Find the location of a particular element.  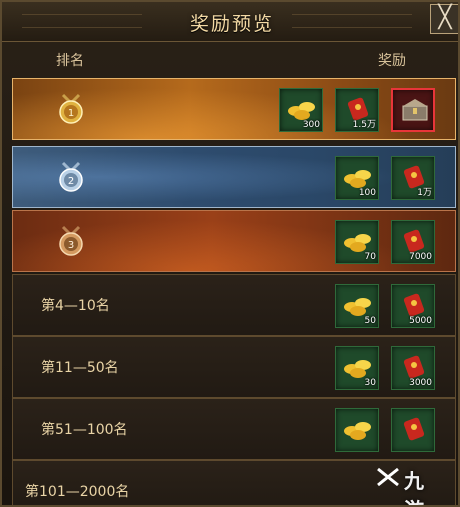

item-count: 30 is located at coordinates (370, 383).